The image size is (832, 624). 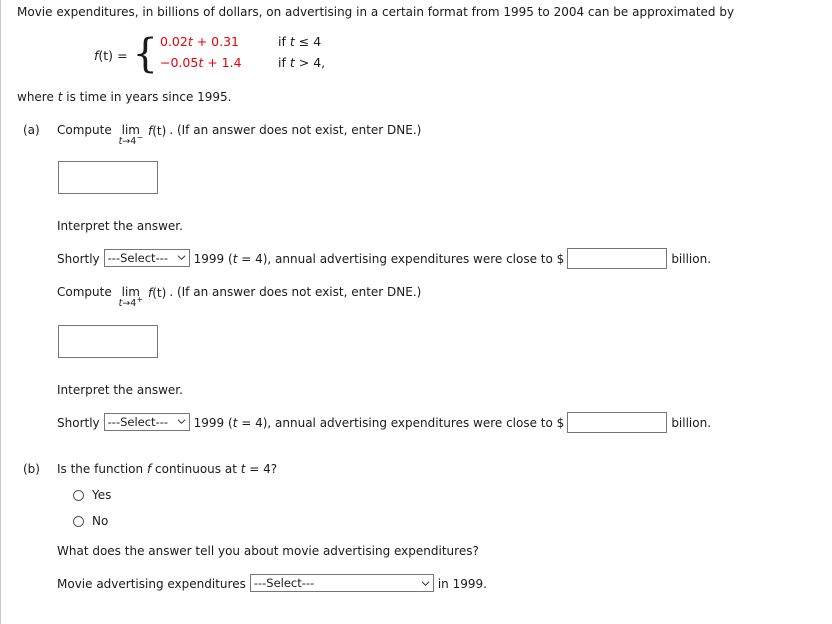 I want to click on limit-expression-left: lim t→4− f(t), so click(x=143, y=135).